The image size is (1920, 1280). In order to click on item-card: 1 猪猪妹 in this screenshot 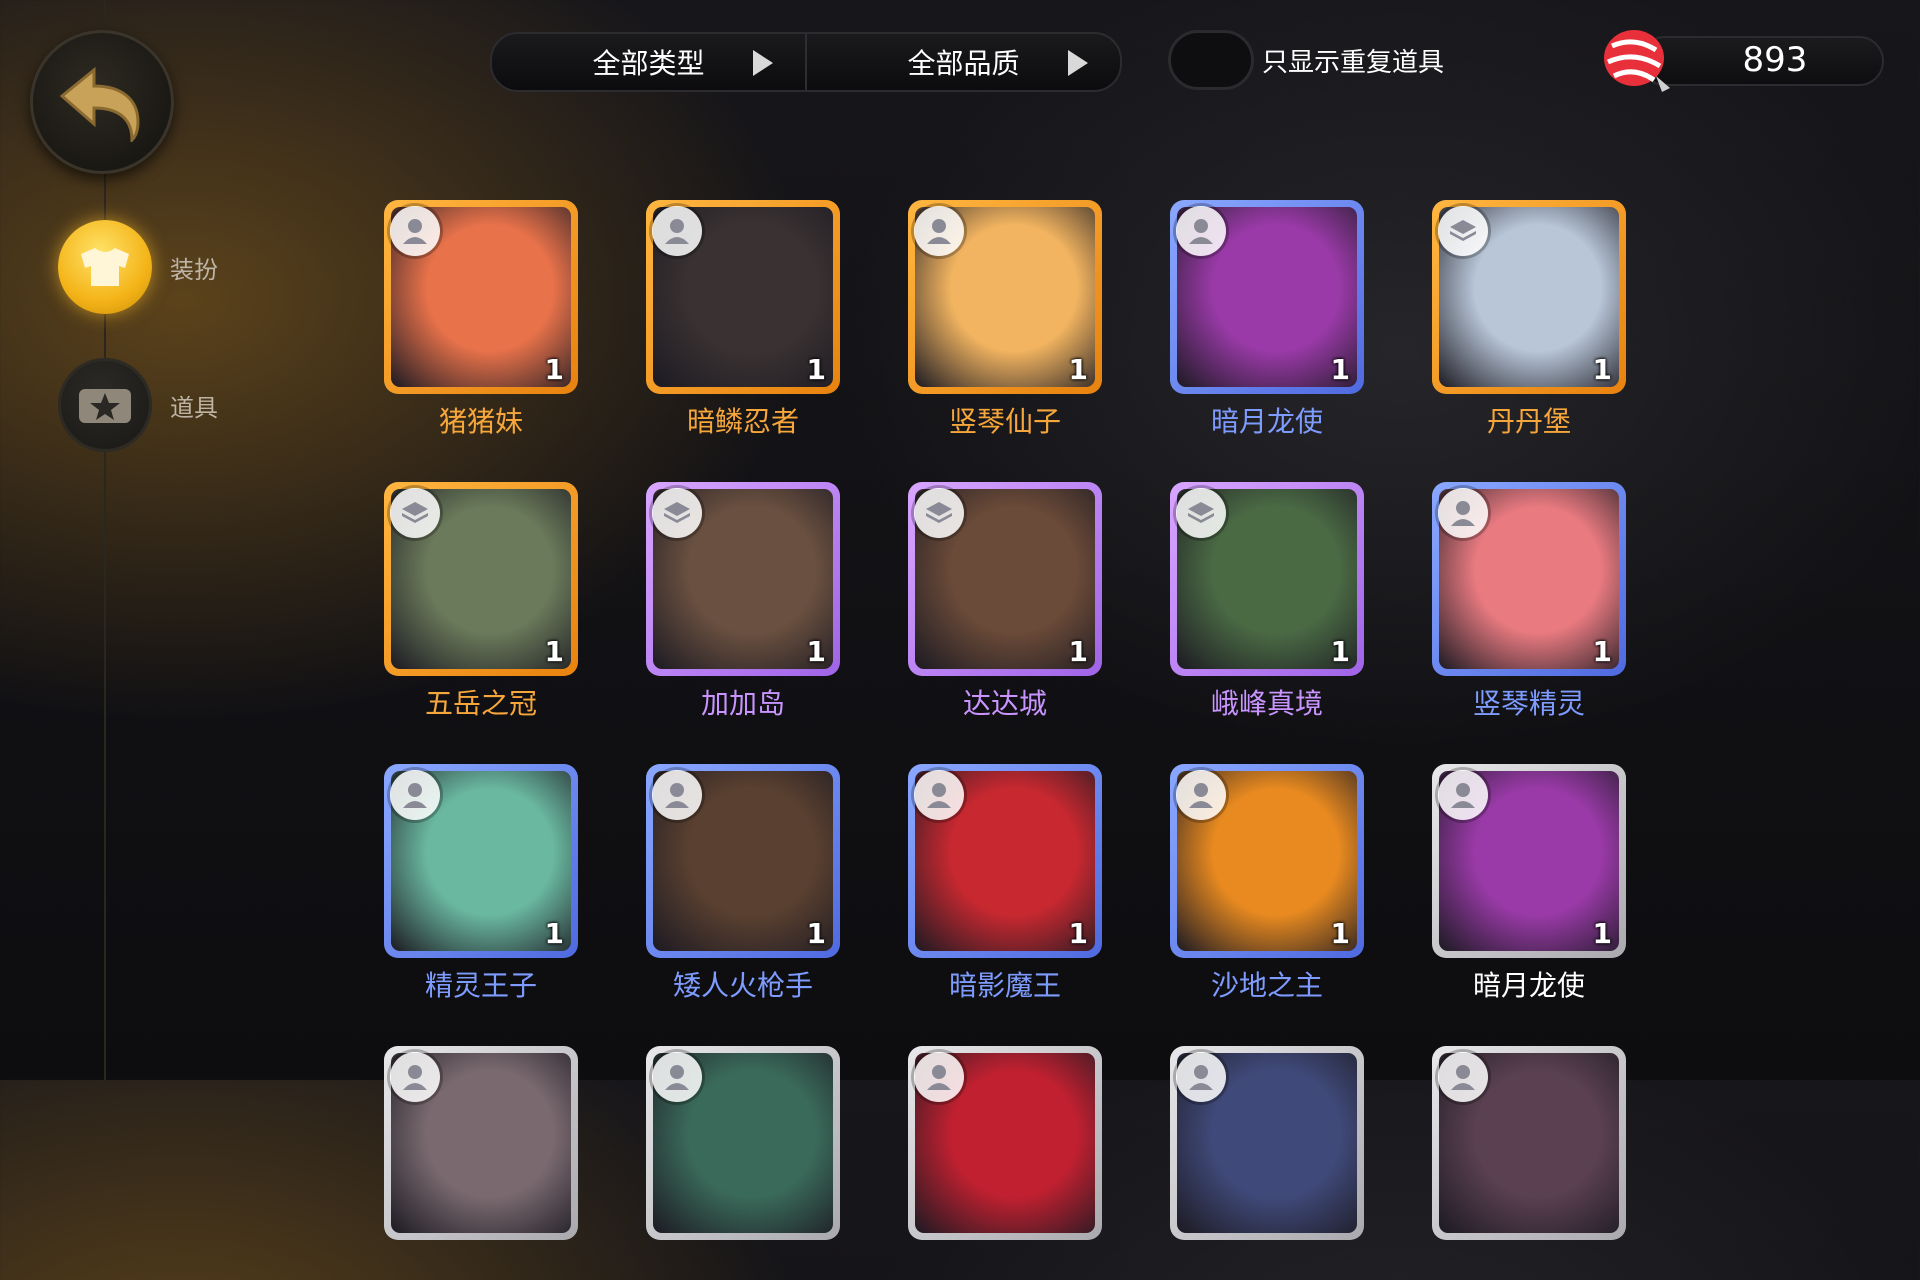, I will do `click(481, 319)`.